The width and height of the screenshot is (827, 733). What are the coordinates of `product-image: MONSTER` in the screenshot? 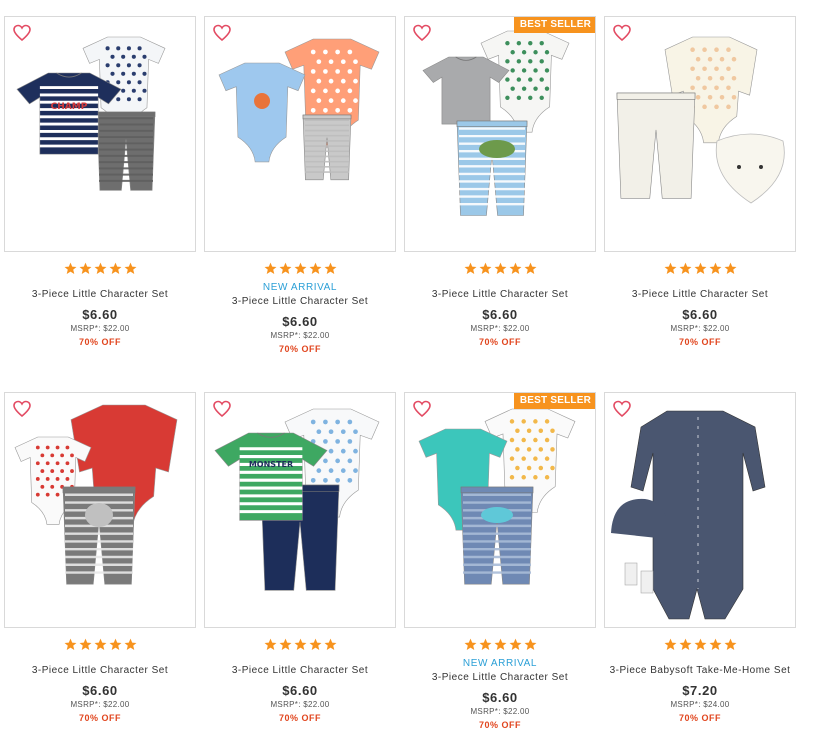 It's located at (300, 510).